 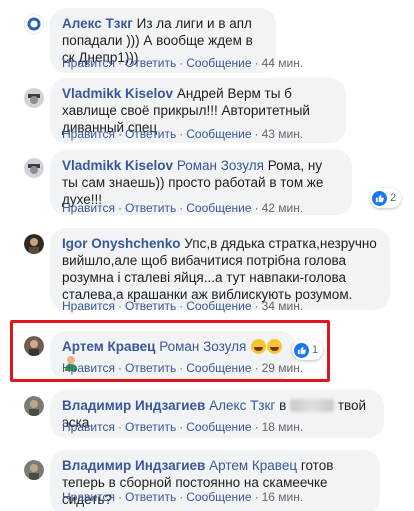 I want to click on comment-actions: Нравится · Ответить · Сообщение · 42 мин., so click(x=183, y=208).